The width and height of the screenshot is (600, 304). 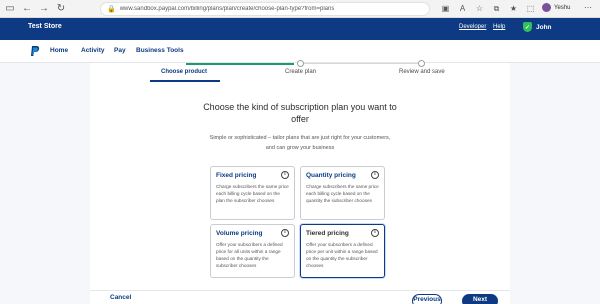 I want to click on nav-pay: Pay, so click(x=120, y=50).